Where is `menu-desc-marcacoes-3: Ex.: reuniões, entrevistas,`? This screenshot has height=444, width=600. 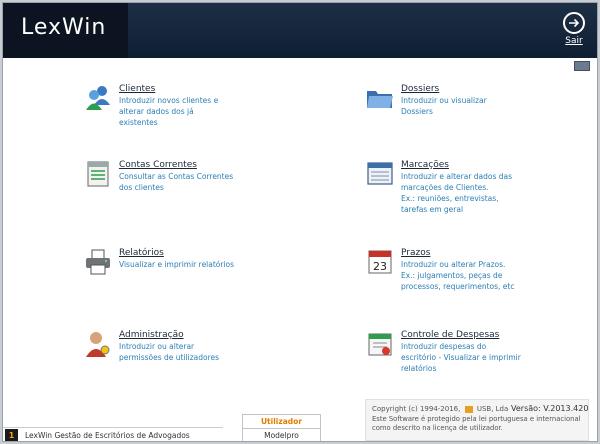 menu-desc-marcacoes-3: Ex.: reuniões, entrevistas, is located at coordinates (450, 198).